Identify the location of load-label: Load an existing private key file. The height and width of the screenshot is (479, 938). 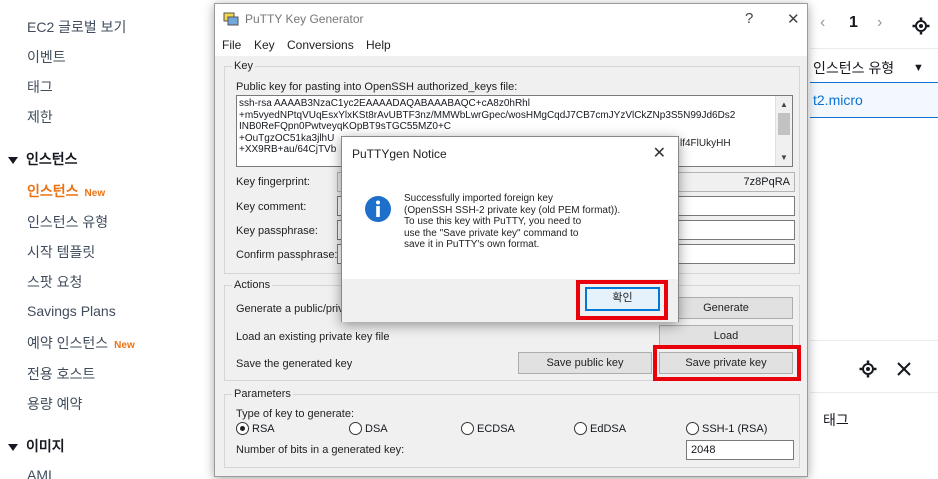
(313, 337).